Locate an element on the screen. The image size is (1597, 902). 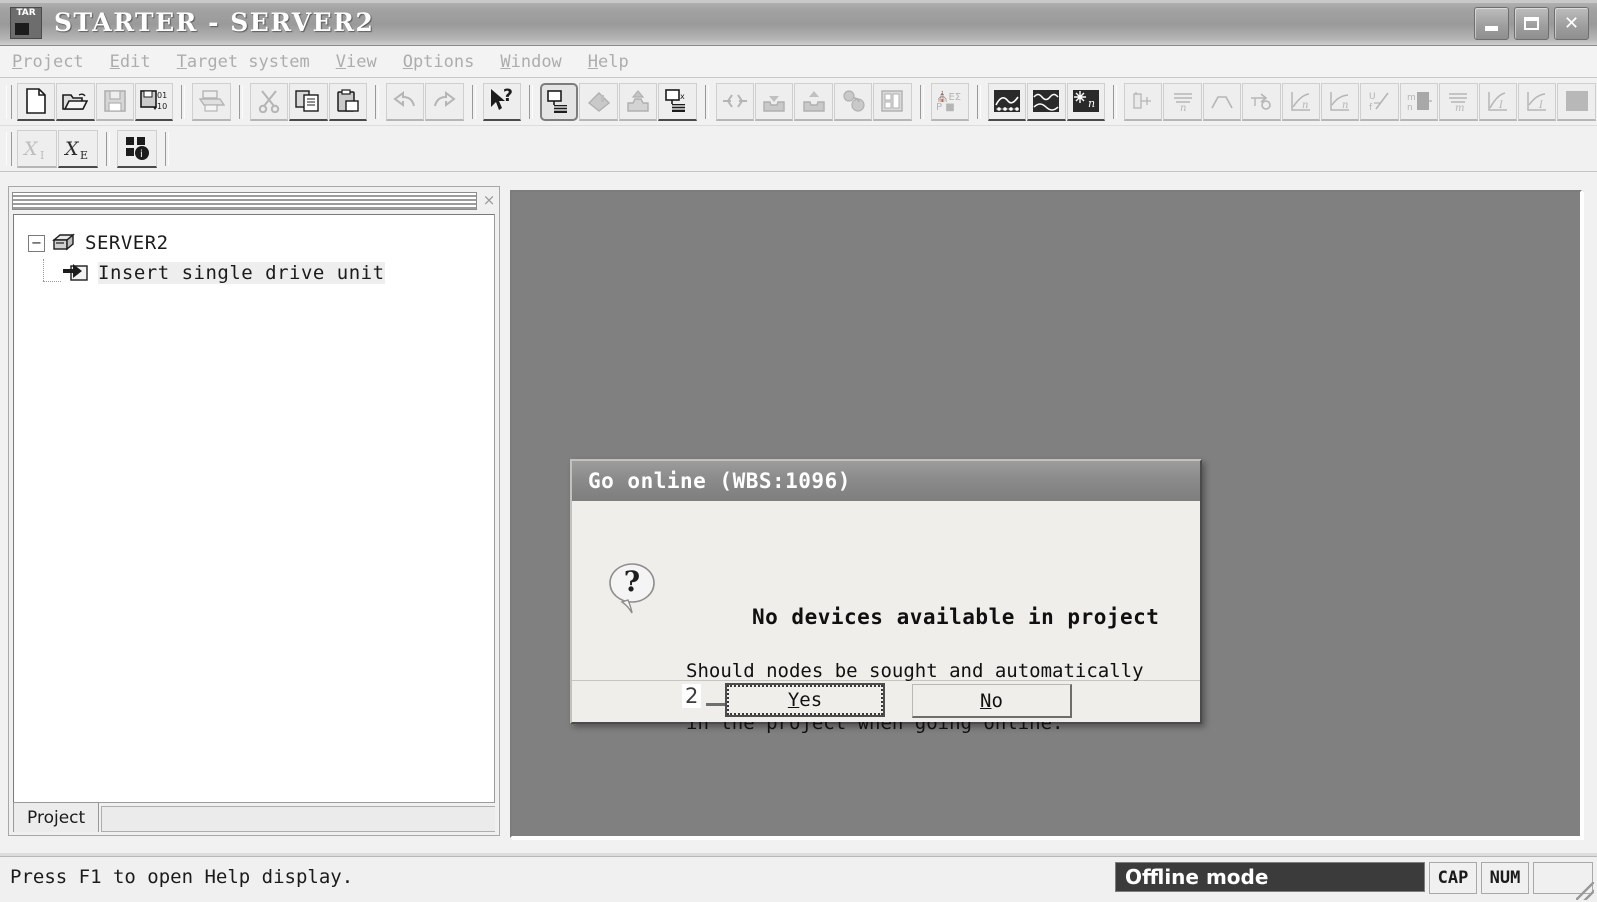
tab-project: Project is located at coordinates (56, 817).